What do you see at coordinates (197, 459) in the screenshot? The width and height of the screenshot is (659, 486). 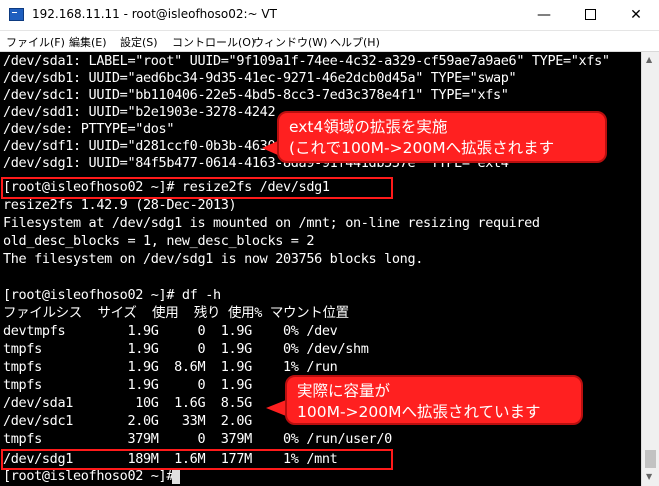 I see `highlight-sdg1-row` at bounding box center [197, 459].